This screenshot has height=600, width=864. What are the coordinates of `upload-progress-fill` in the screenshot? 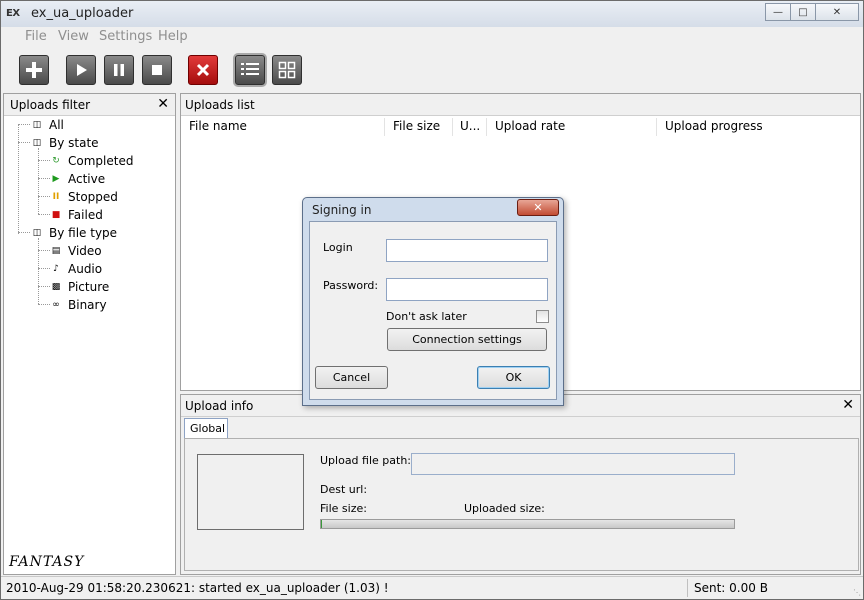 It's located at (322, 524).